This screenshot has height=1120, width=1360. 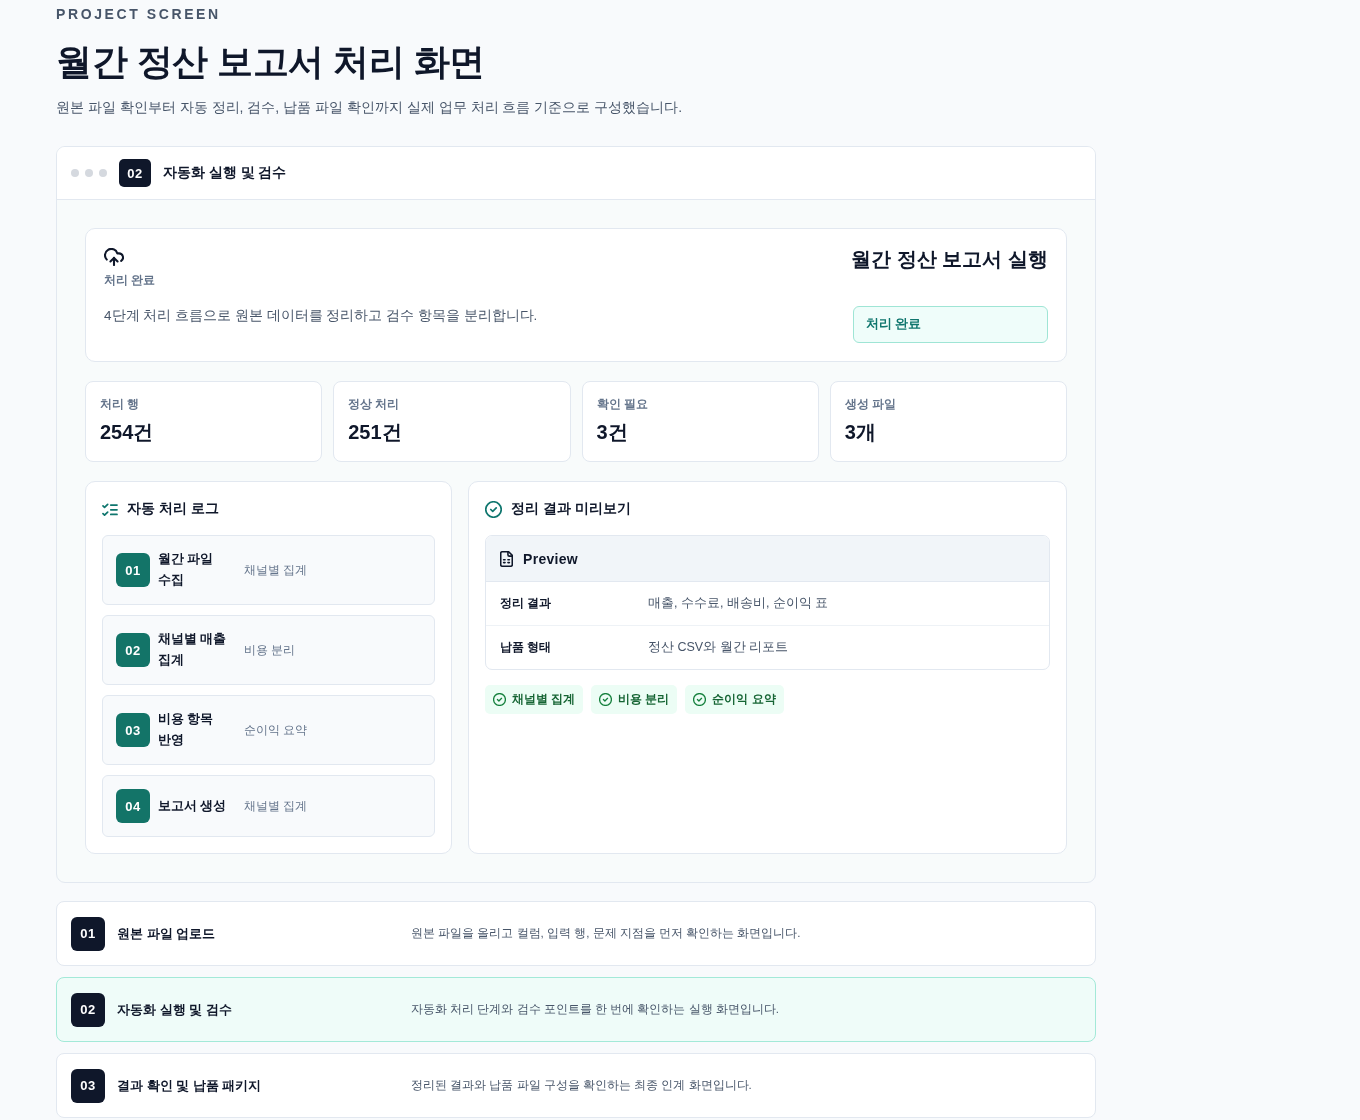 What do you see at coordinates (130, 280) in the screenshot?
I see `status-label: 처리 완료` at bounding box center [130, 280].